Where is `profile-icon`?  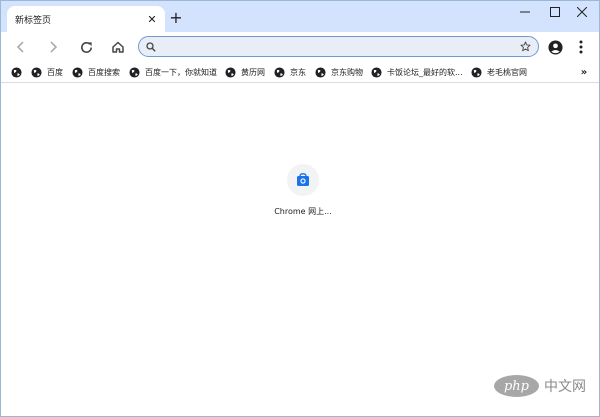 profile-icon is located at coordinates (555, 47).